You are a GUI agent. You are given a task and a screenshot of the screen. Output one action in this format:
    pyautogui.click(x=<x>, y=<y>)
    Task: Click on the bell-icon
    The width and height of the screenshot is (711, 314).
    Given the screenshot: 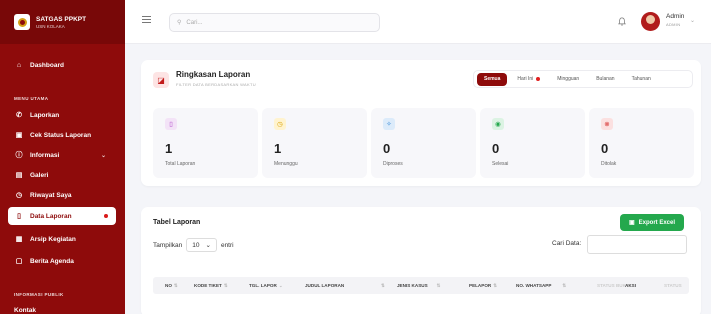 What is the action you would take?
    pyautogui.click(x=622, y=21)
    